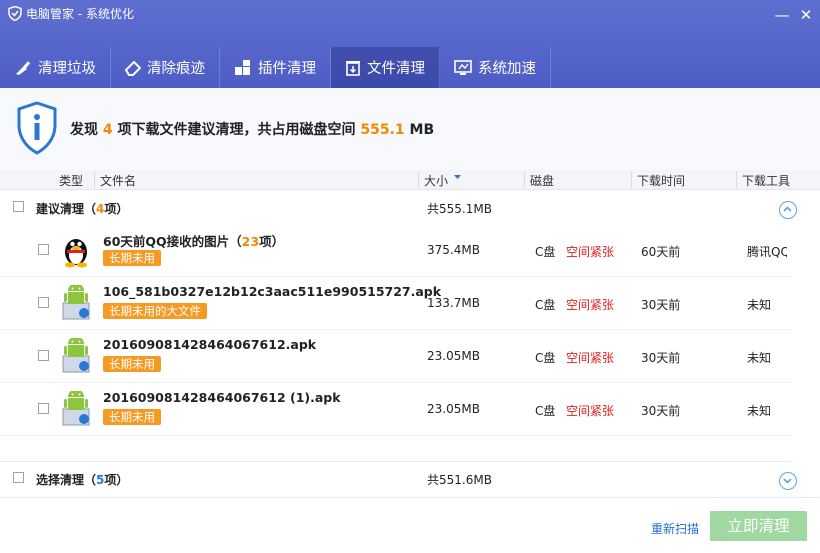 Image resolution: width=820 pixels, height=553 pixels. I want to click on download-tool: 腾讯QQ, so click(767, 252).